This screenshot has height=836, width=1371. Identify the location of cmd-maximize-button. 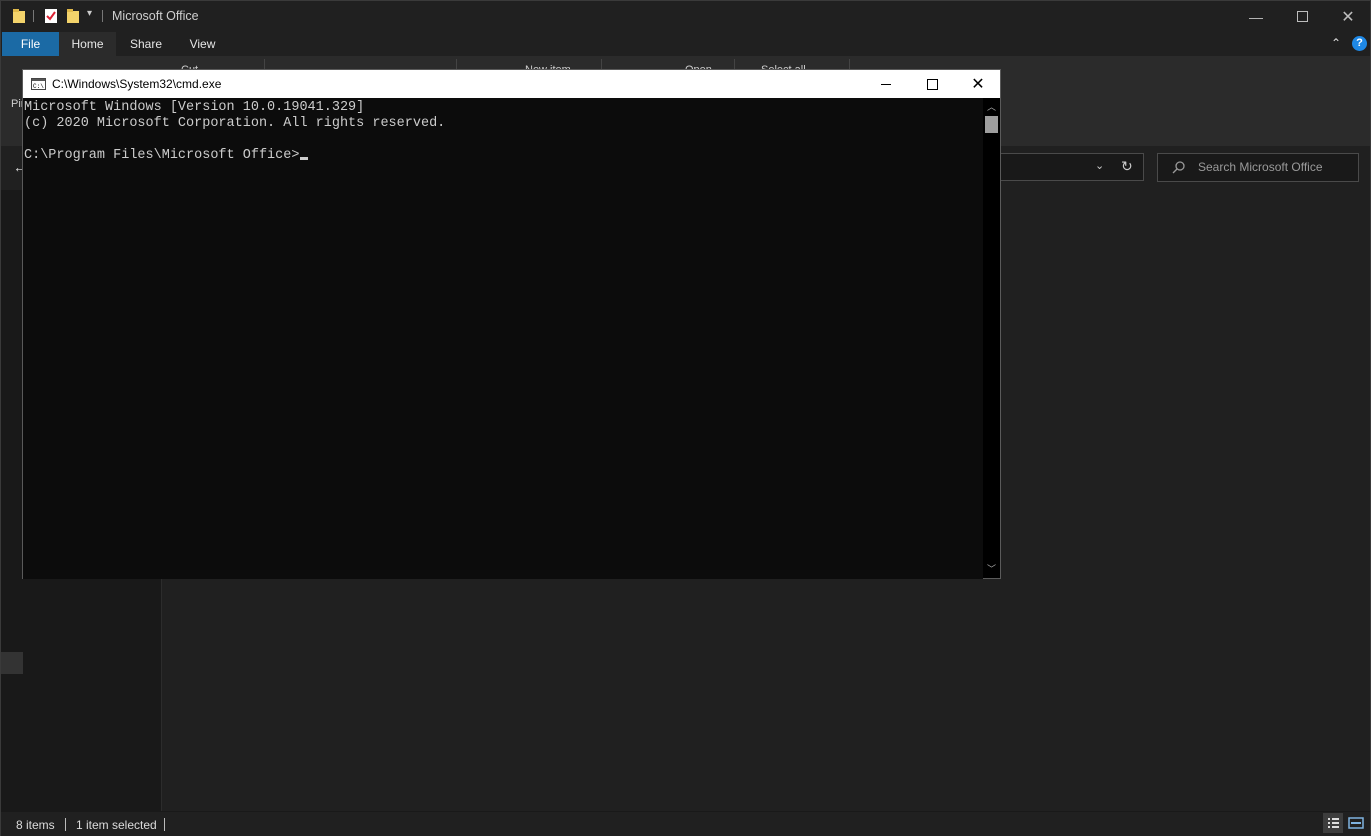
(932, 84).